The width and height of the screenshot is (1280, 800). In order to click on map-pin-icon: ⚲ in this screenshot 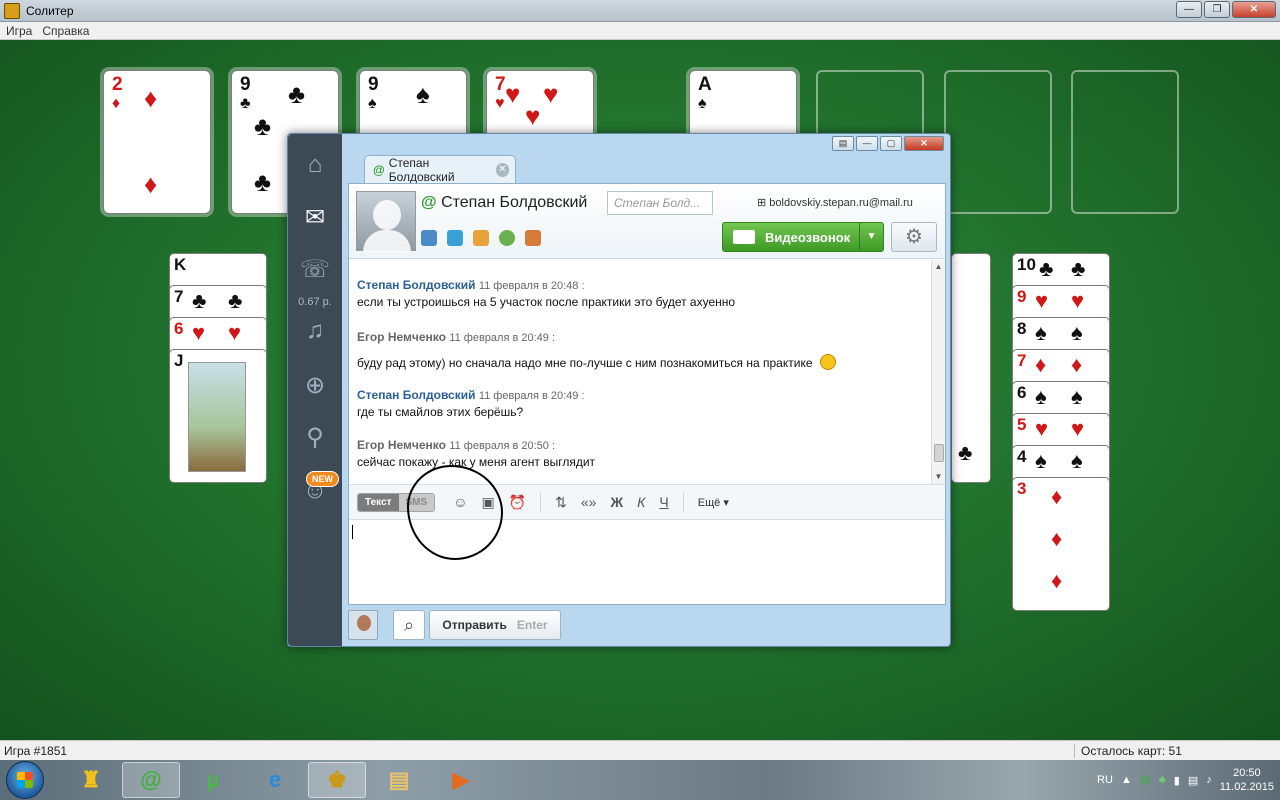, I will do `click(315, 437)`.